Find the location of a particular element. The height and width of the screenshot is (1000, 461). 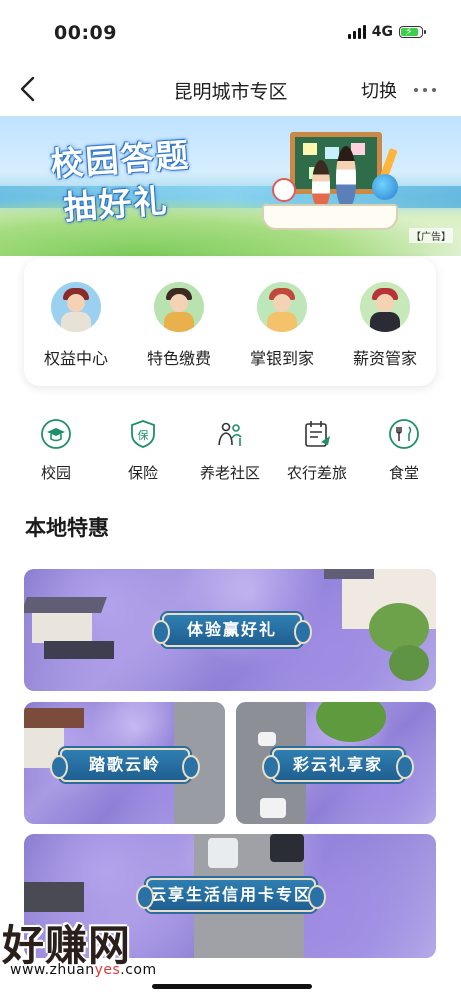

status-indicators: 4G ⚡ is located at coordinates (386, 32).